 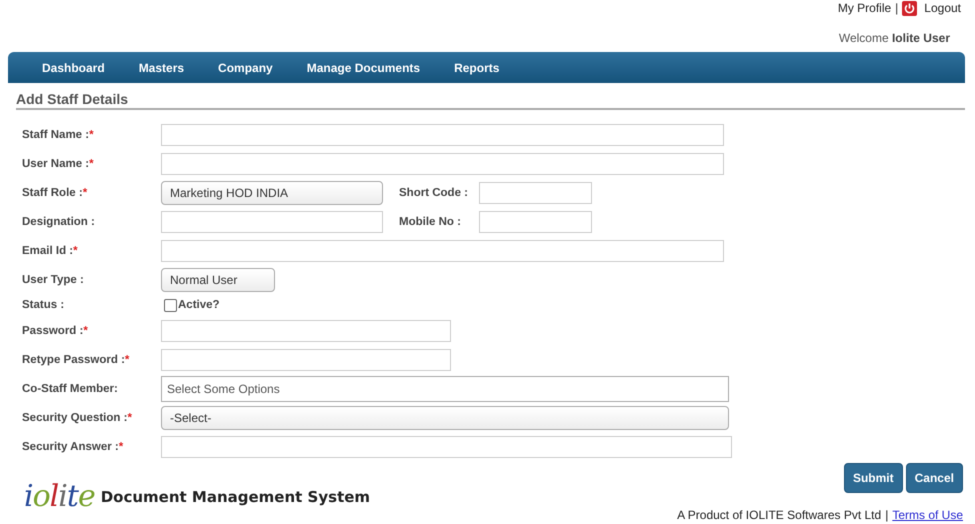 I want to click on form-button: Submit, so click(x=873, y=478).